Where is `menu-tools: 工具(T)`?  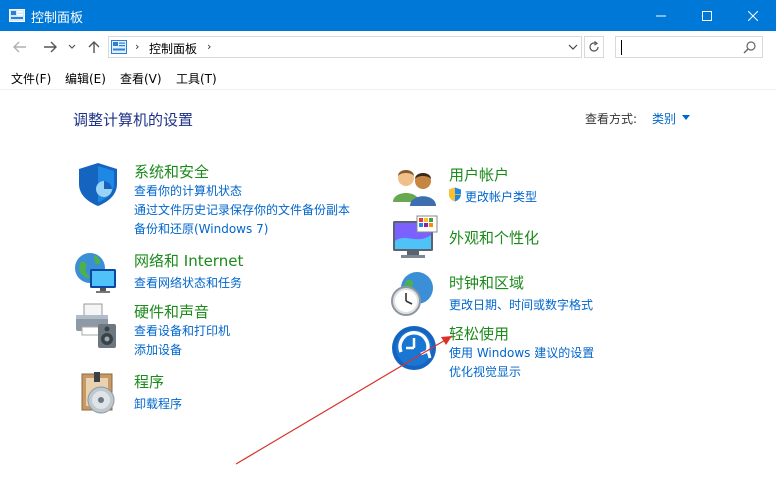
menu-tools: 工具(T) is located at coordinates (196, 78).